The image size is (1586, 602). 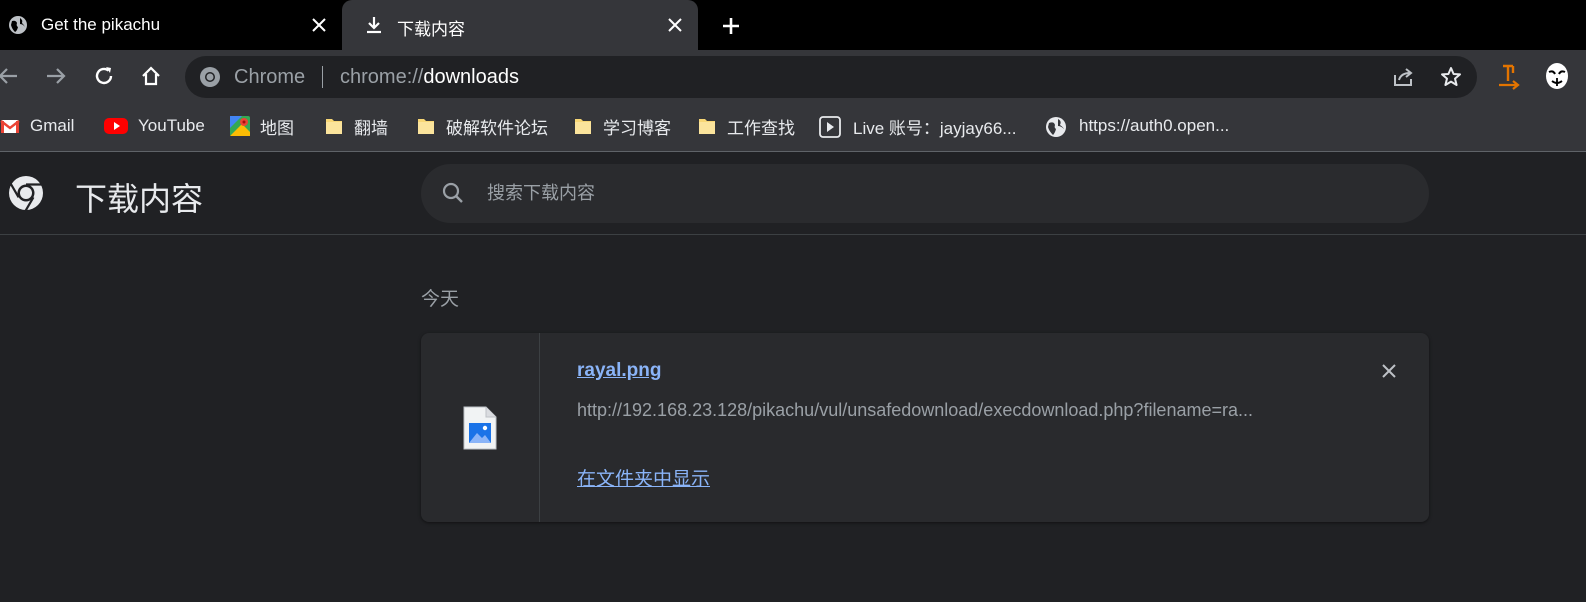 What do you see at coordinates (520, 25) in the screenshot?
I see `tab-downloads: 下载内容` at bounding box center [520, 25].